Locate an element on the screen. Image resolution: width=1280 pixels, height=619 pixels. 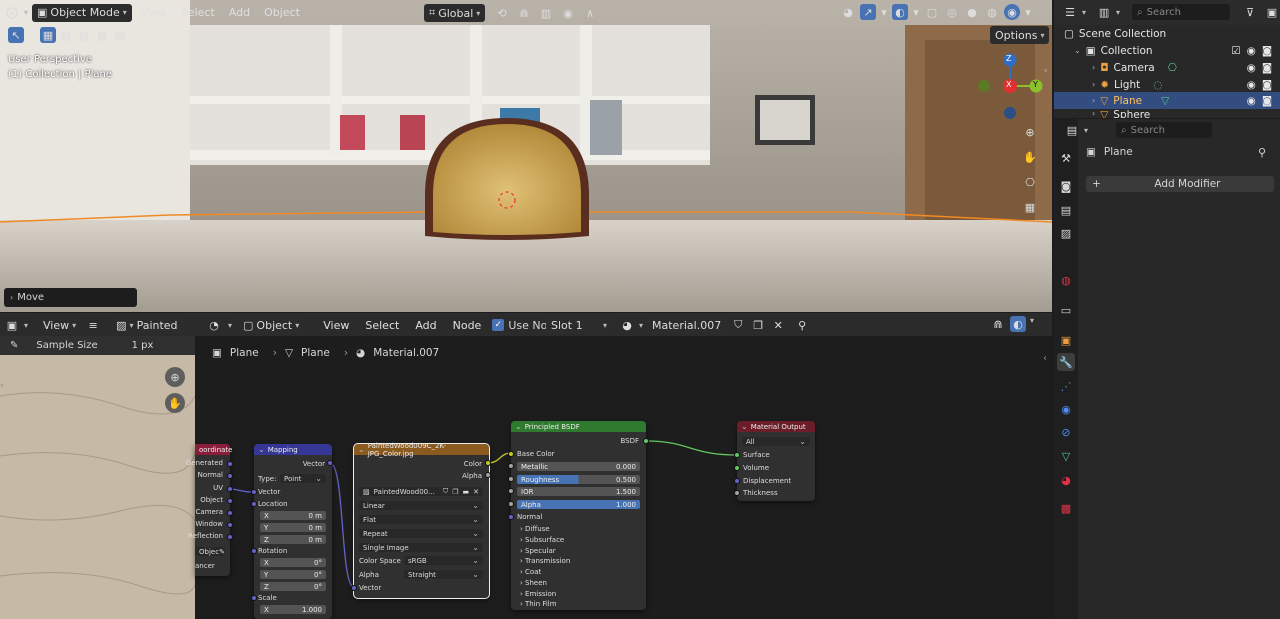
options-dropdown: Options ▾ is located at coordinates (1020, 35).